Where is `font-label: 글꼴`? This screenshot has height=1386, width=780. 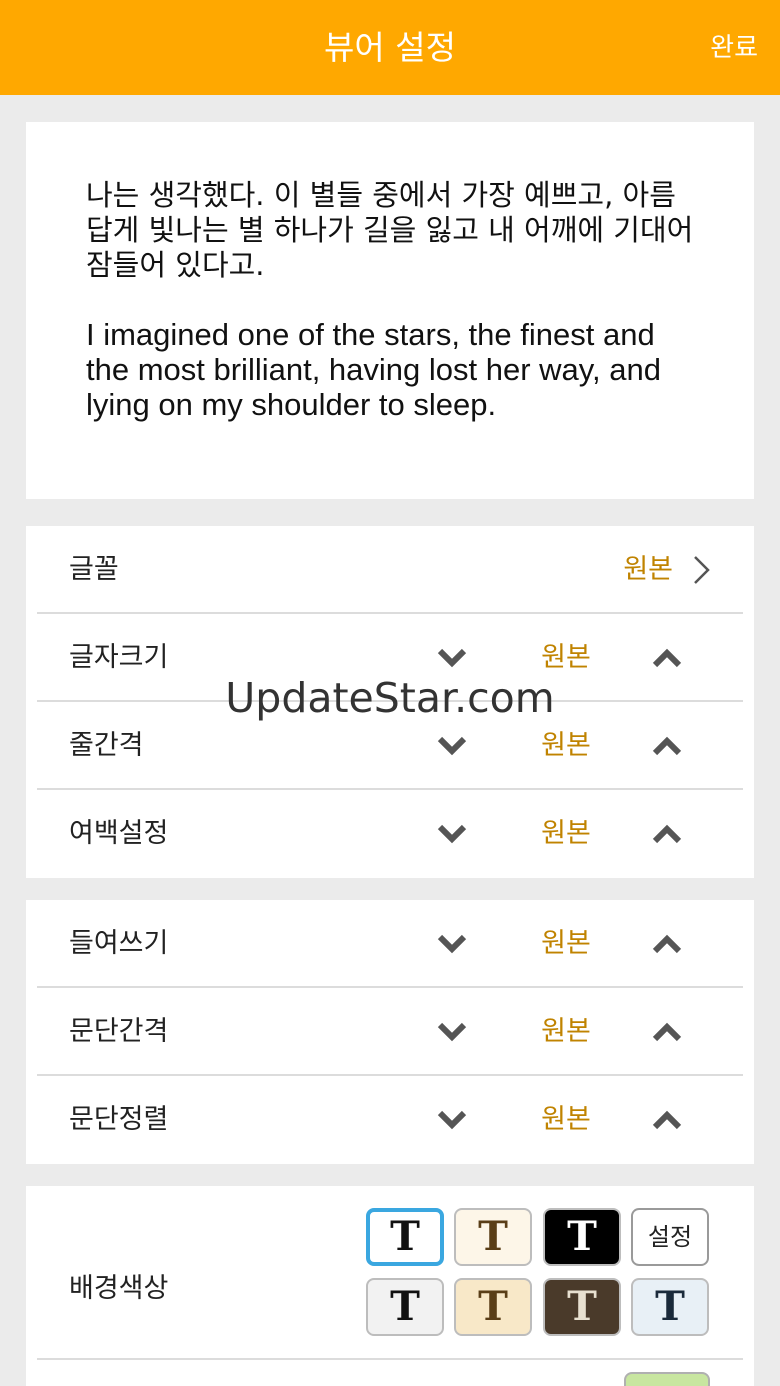 font-label: 글꼴 is located at coordinates (94, 569).